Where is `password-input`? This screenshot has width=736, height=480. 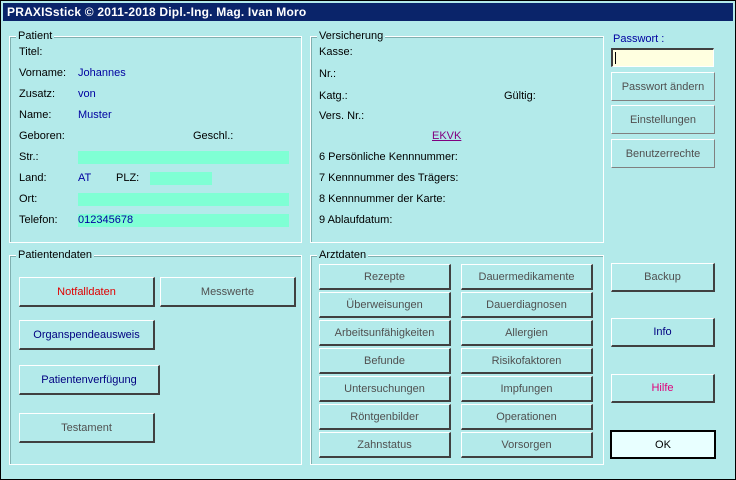 password-input is located at coordinates (662, 57).